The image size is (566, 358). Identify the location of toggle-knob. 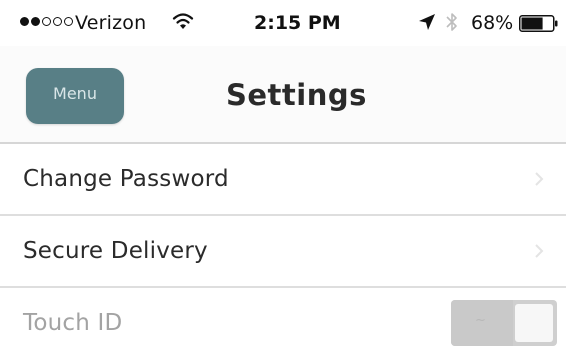
(534, 323).